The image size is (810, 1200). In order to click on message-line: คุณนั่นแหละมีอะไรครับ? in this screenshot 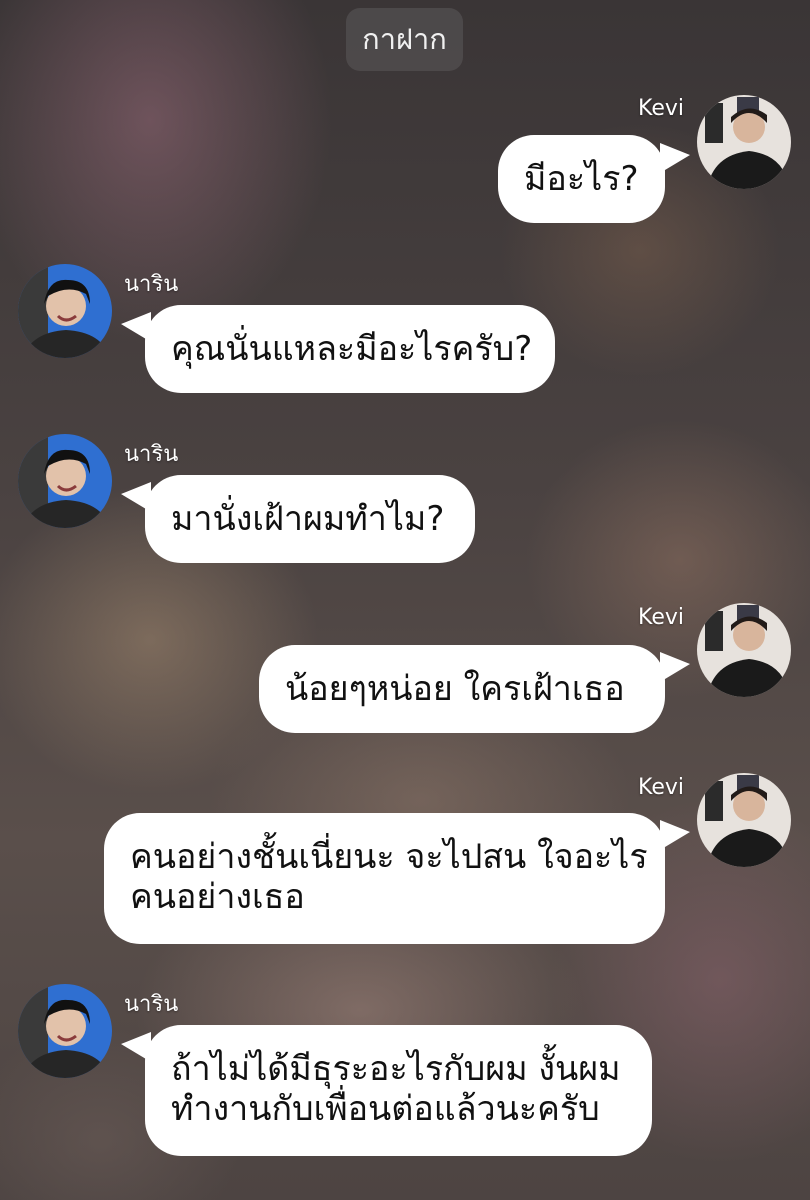, I will do `click(352, 349)`.